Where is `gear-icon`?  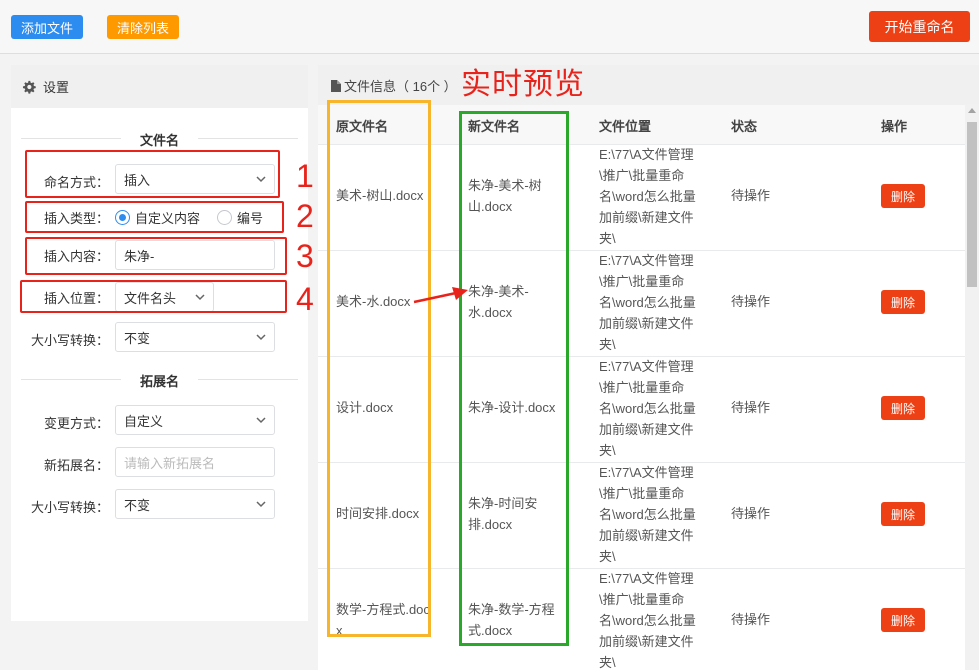
gear-icon is located at coordinates (29, 87).